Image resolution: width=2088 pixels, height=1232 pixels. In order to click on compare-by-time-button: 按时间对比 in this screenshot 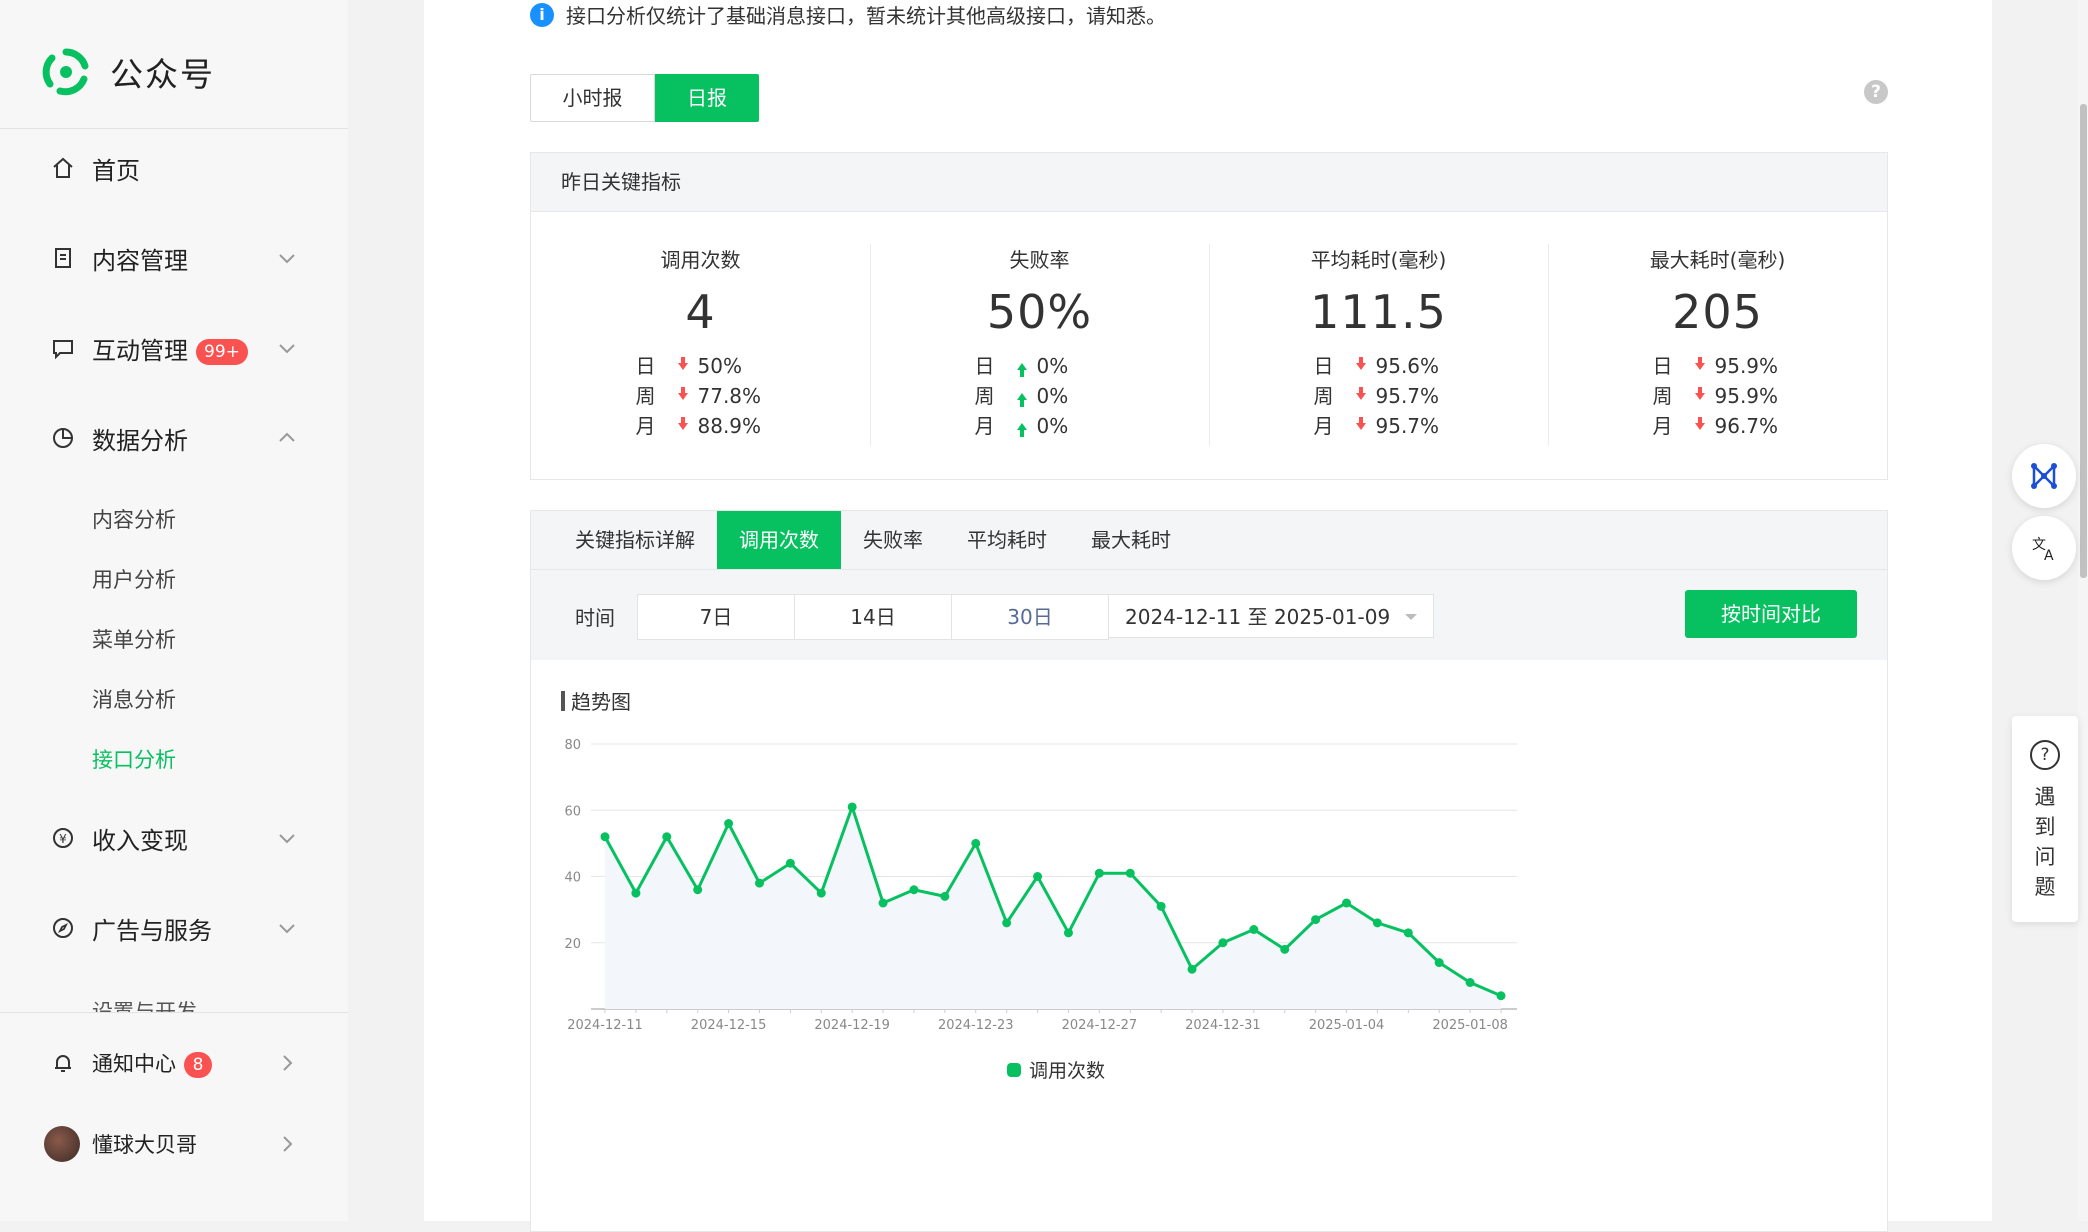, I will do `click(1771, 614)`.